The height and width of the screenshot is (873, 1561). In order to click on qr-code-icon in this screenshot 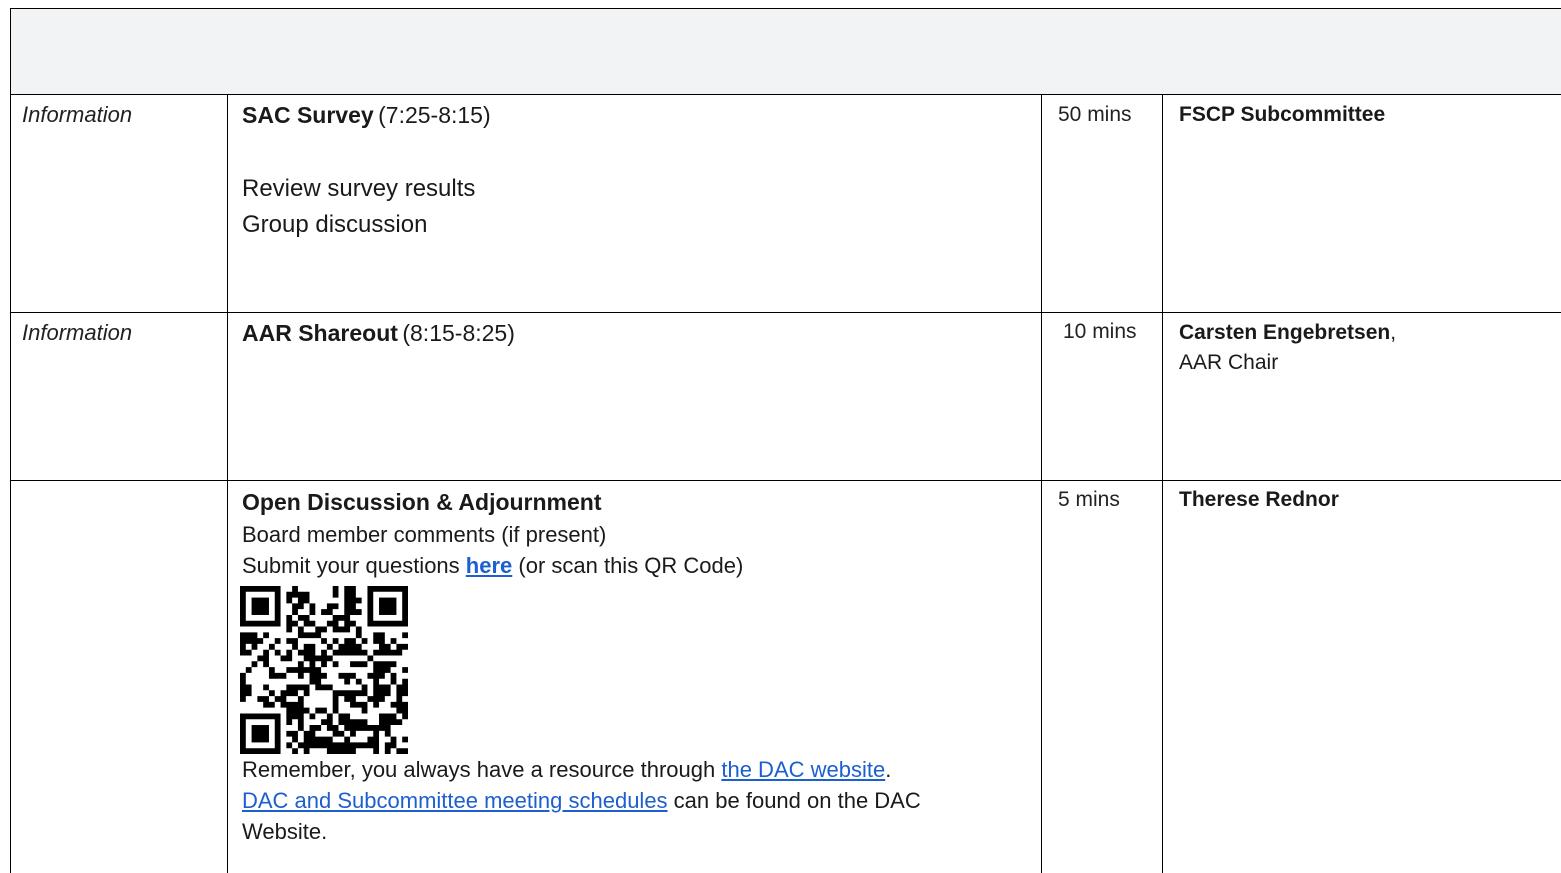, I will do `click(324, 670)`.